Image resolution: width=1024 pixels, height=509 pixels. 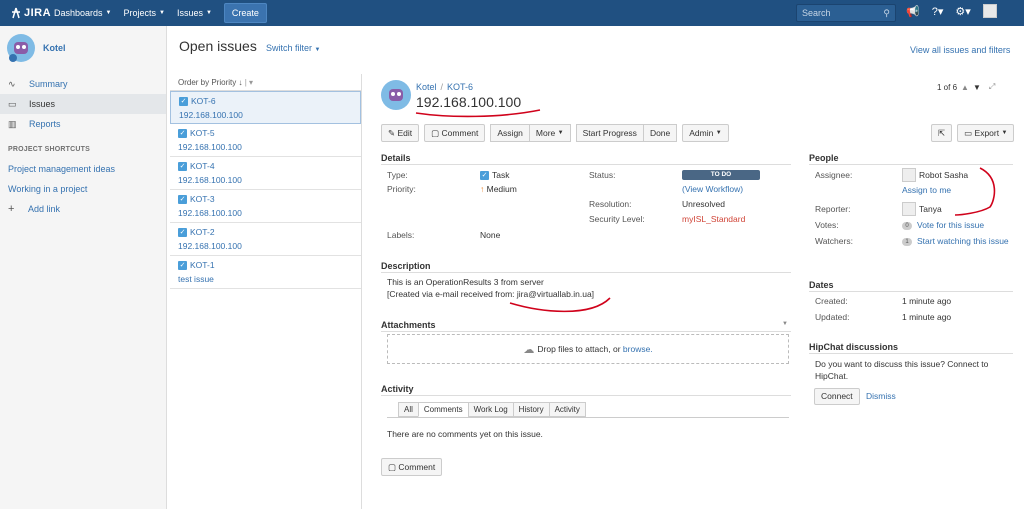 What do you see at coordinates (49, 149) in the screenshot?
I see `shortcuts-heading: PROJECT SHORTCUTS` at bounding box center [49, 149].